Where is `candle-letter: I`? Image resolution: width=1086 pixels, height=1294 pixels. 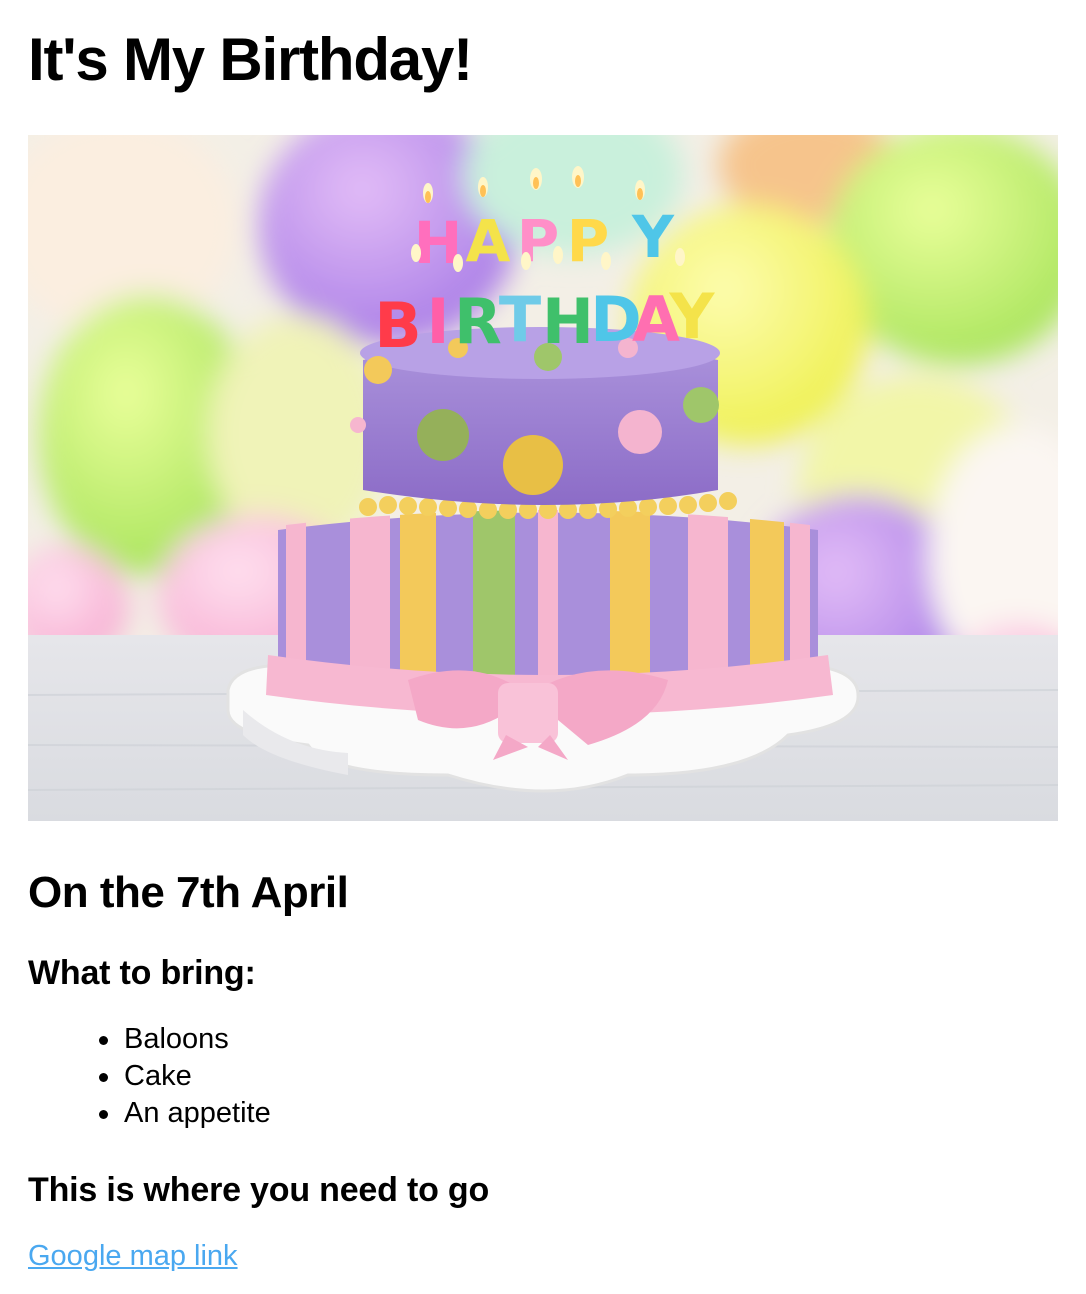
candle-letter: I is located at coordinates (437, 321).